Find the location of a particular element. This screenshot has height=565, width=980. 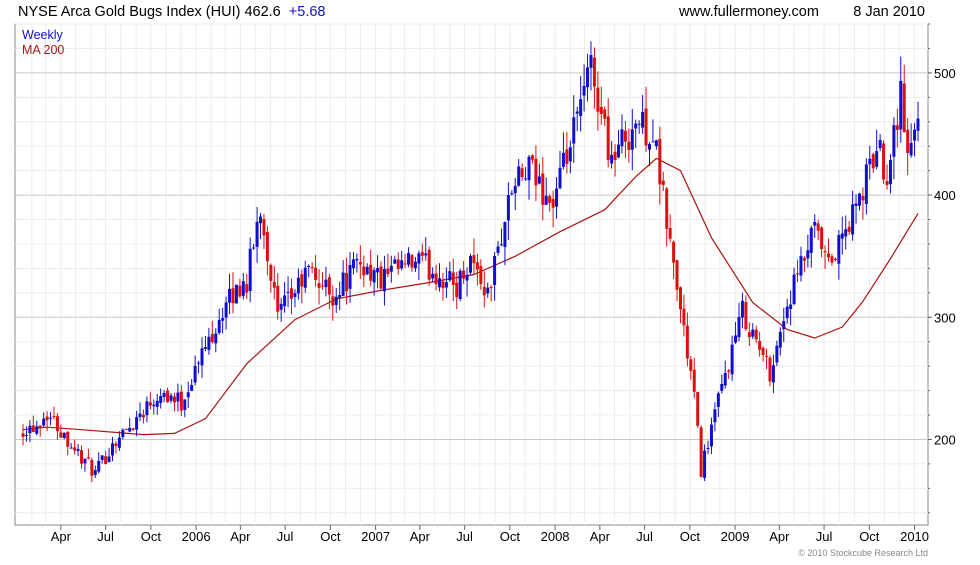

source-url: www.fullermoney.com is located at coordinates (748, 12).